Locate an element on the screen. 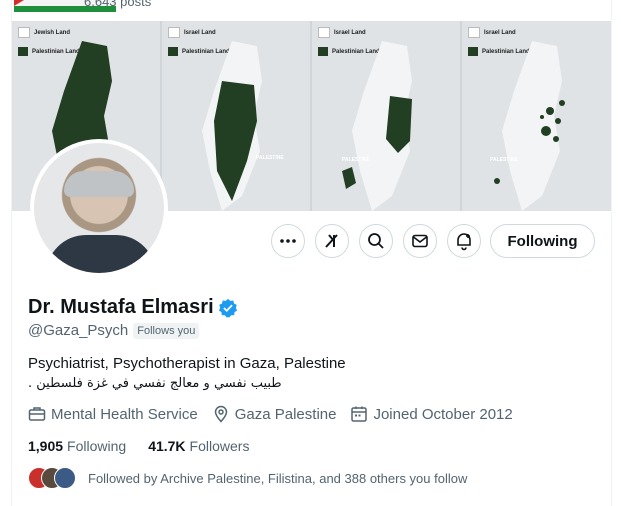 The image size is (621, 506). map-panel-4: Israel Land Palestinian Land PALESTINE is located at coordinates (536, 116).